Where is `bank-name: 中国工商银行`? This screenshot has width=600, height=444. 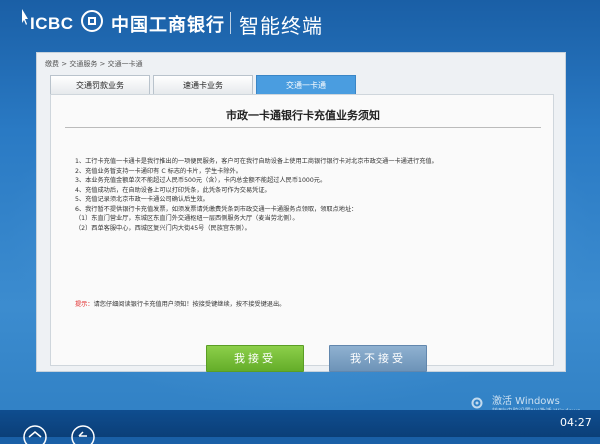
bank-name: 中国工商银行 is located at coordinates (168, 25).